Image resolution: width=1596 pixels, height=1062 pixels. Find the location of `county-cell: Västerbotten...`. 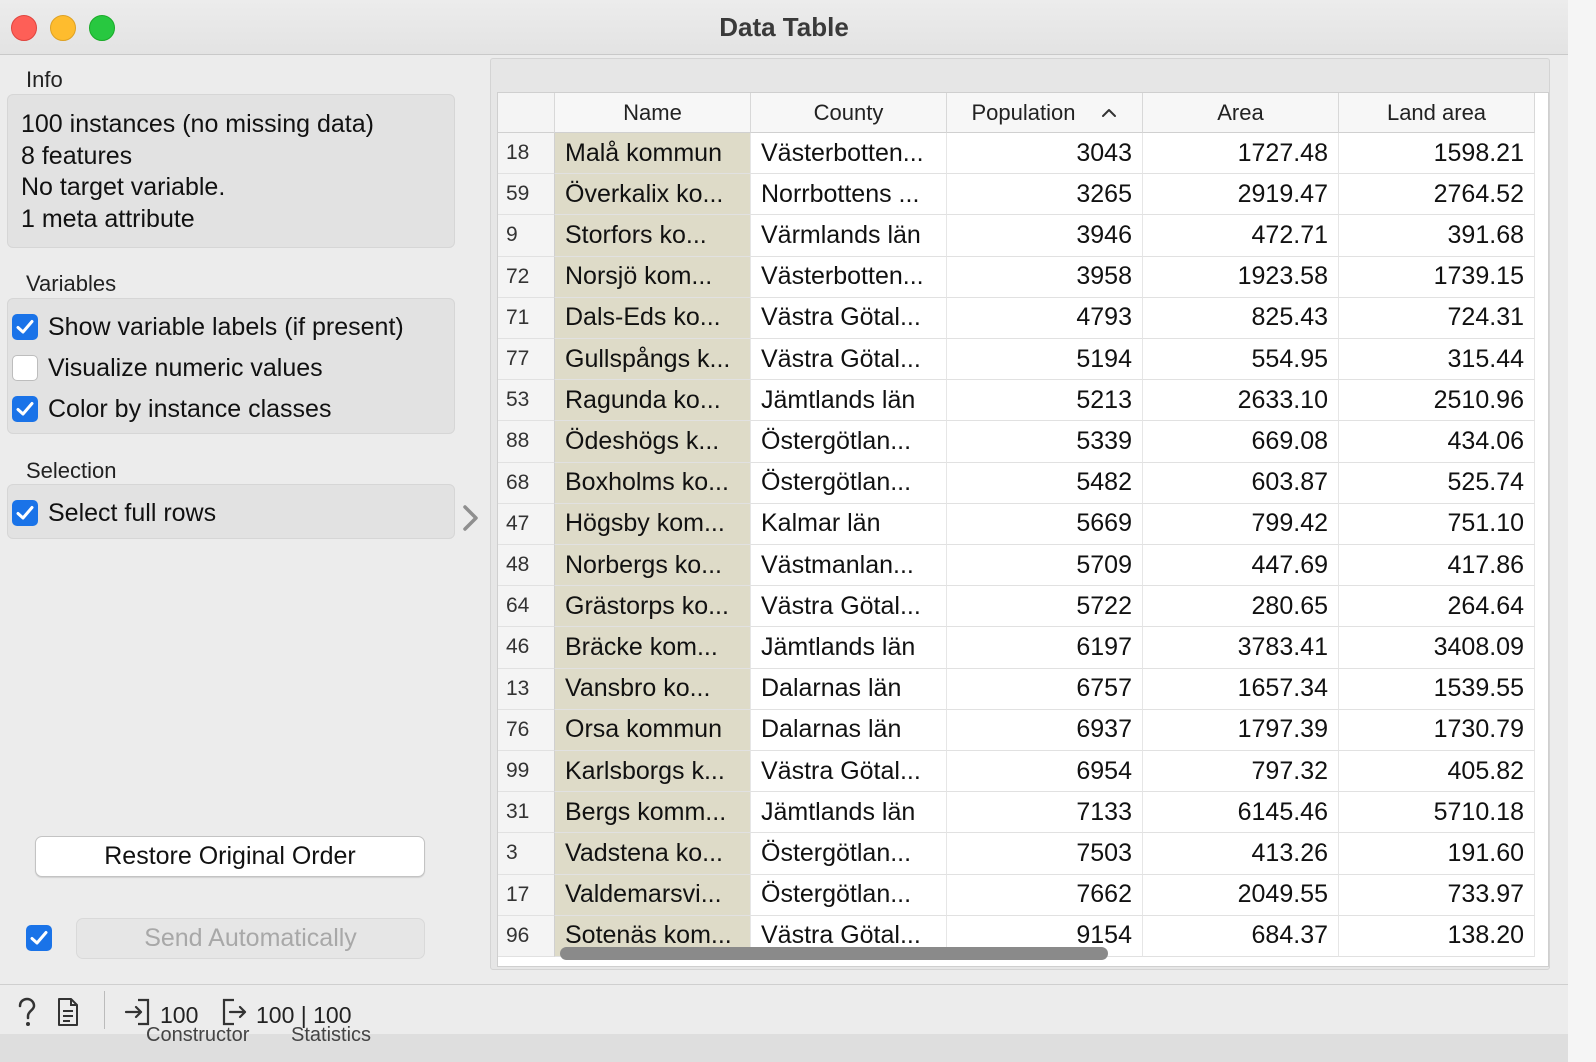

county-cell: Västerbotten... is located at coordinates (849, 277).